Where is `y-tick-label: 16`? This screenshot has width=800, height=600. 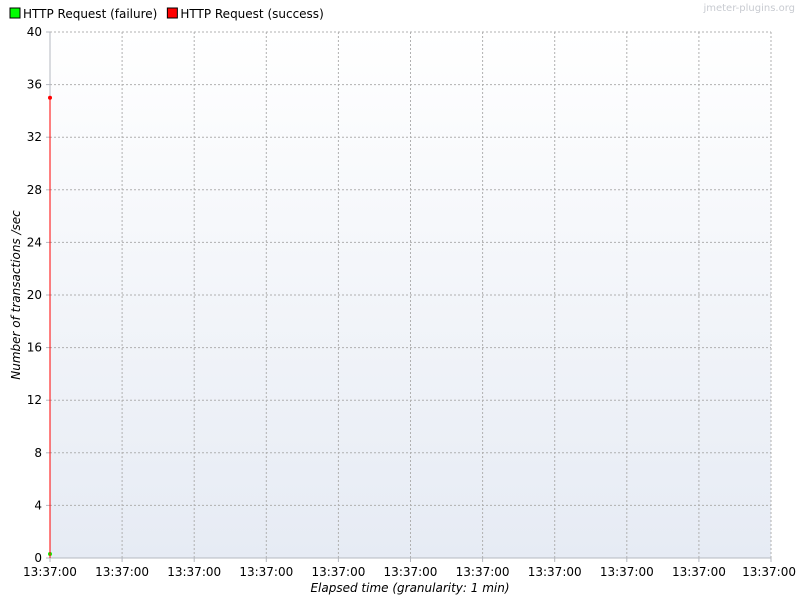
y-tick-label: 16 is located at coordinates (34, 348).